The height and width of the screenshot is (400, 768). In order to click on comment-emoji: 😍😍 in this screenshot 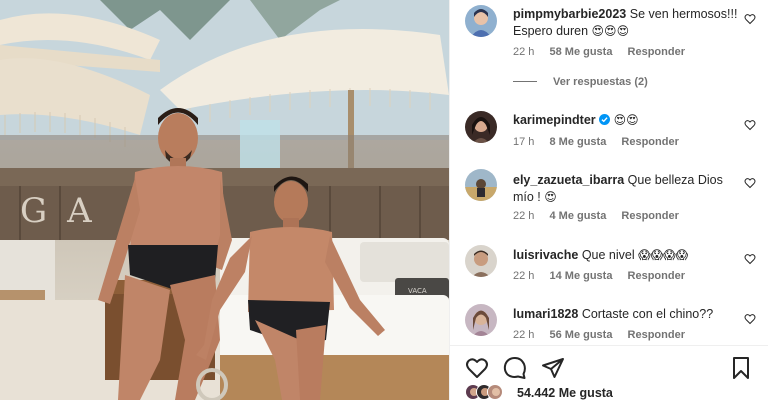, I will do `click(626, 120)`.